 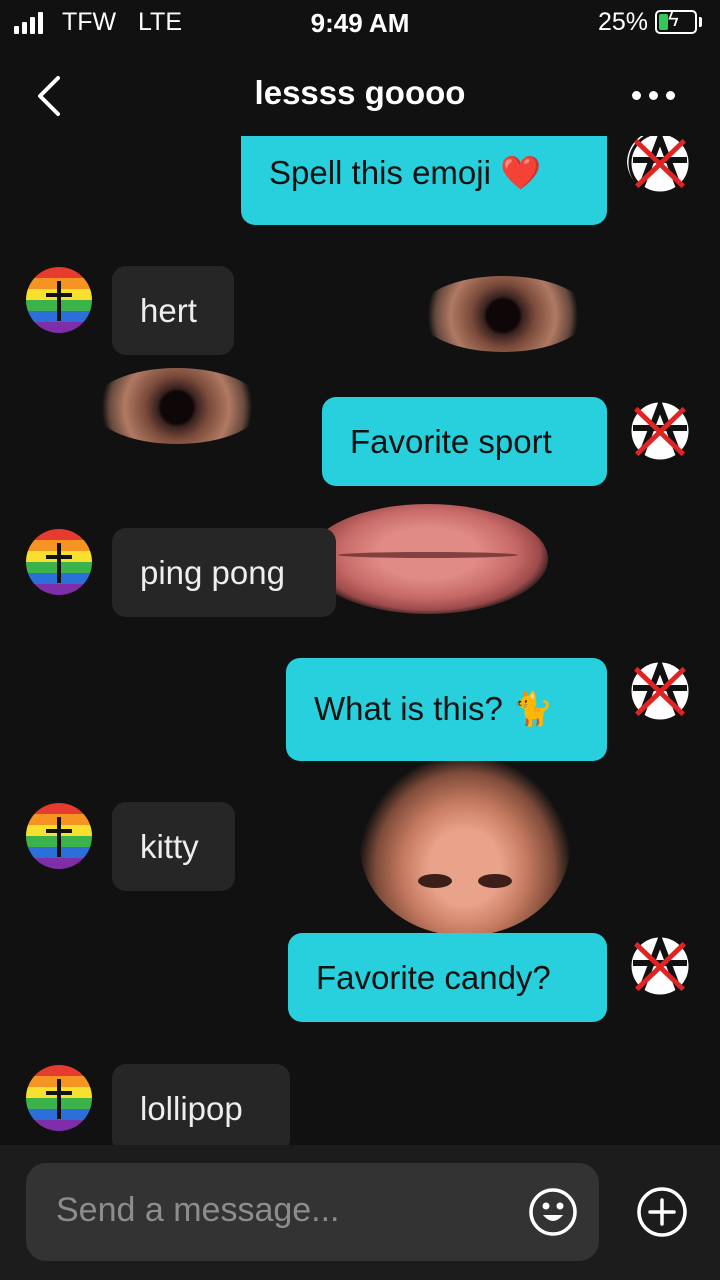 I want to click on message-text: lollipop, so click(x=191, y=1108).